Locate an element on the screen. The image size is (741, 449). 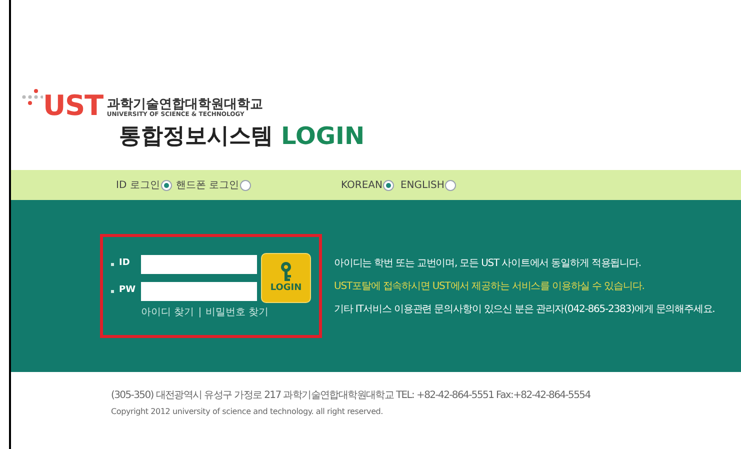
university-name: 과학기술연합대학원대학교 is located at coordinates (184, 104).